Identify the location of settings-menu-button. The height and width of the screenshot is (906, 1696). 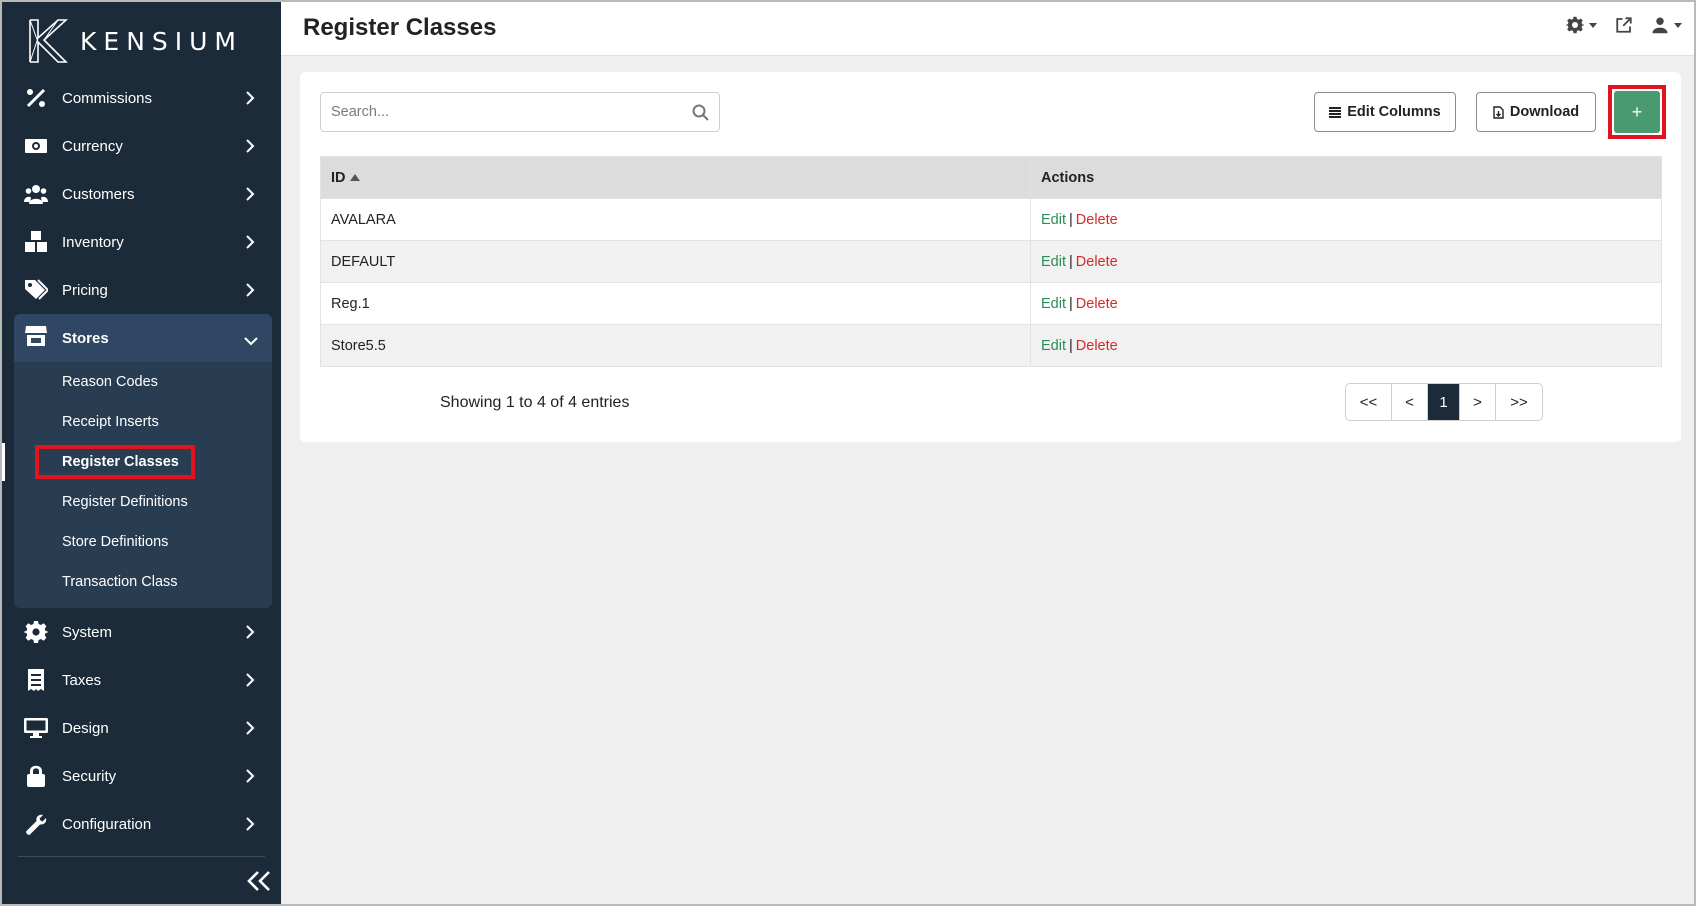
(1581, 25).